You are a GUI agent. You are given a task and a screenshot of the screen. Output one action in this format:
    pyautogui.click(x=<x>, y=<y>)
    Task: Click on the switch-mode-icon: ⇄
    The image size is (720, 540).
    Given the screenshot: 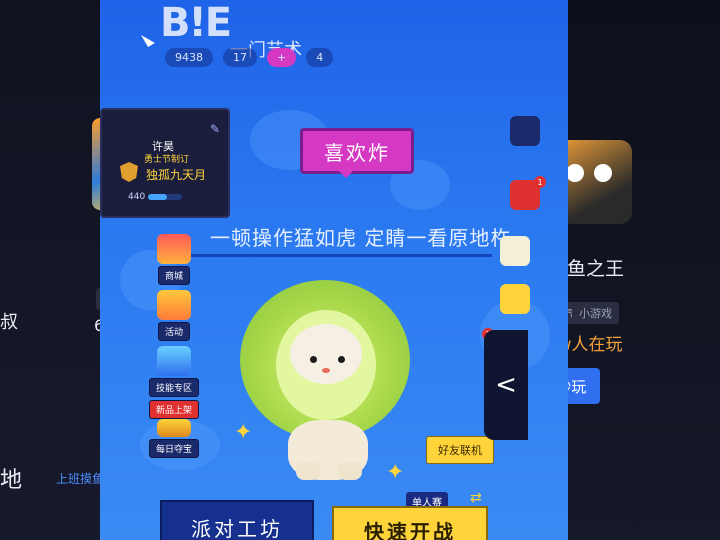 What is the action you would take?
    pyautogui.click(x=476, y=498)
    